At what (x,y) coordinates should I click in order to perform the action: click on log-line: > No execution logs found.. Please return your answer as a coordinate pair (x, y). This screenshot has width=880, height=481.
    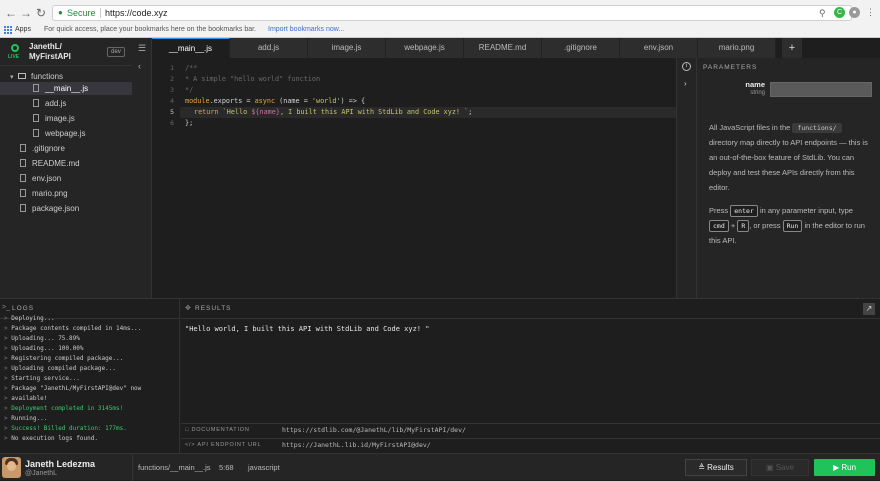
    Looking at the image, I should click on (51, 438).